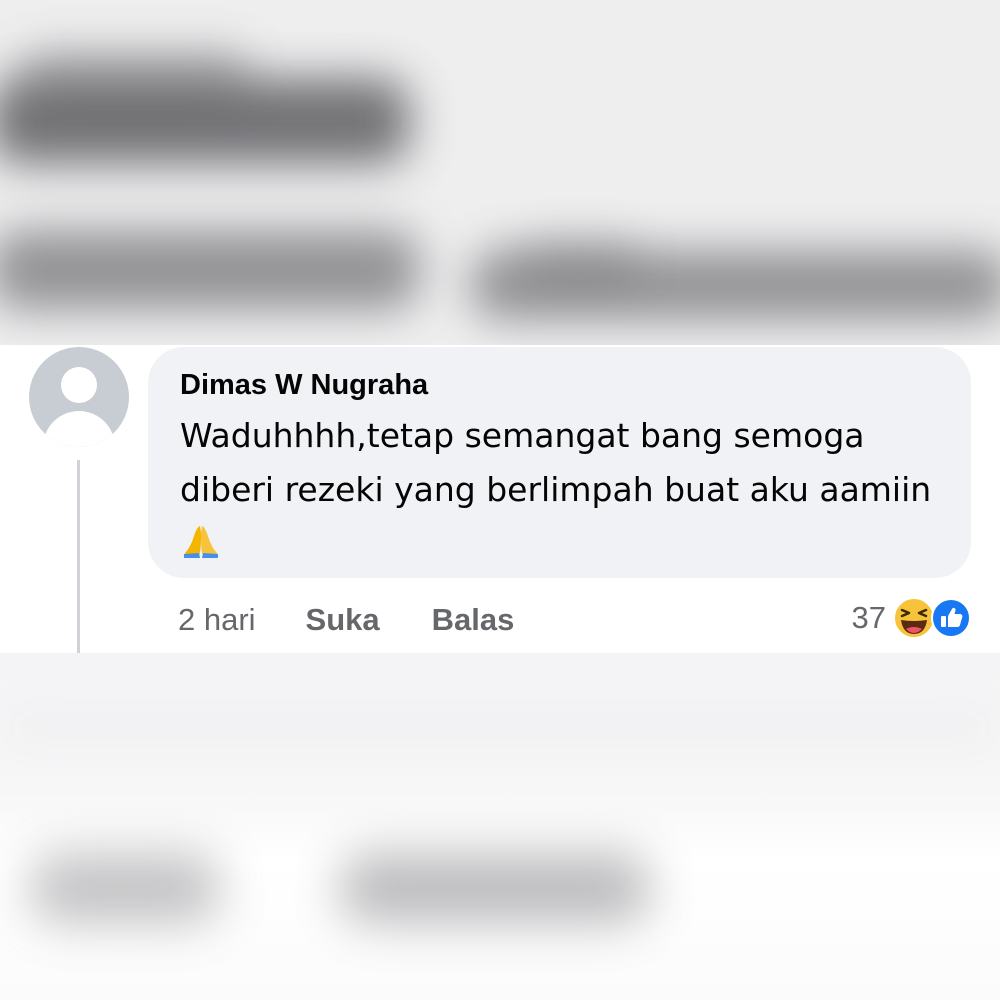 The image size is (1000, 1000). I want to click on reaction-summary: 37, so click(912, 618).